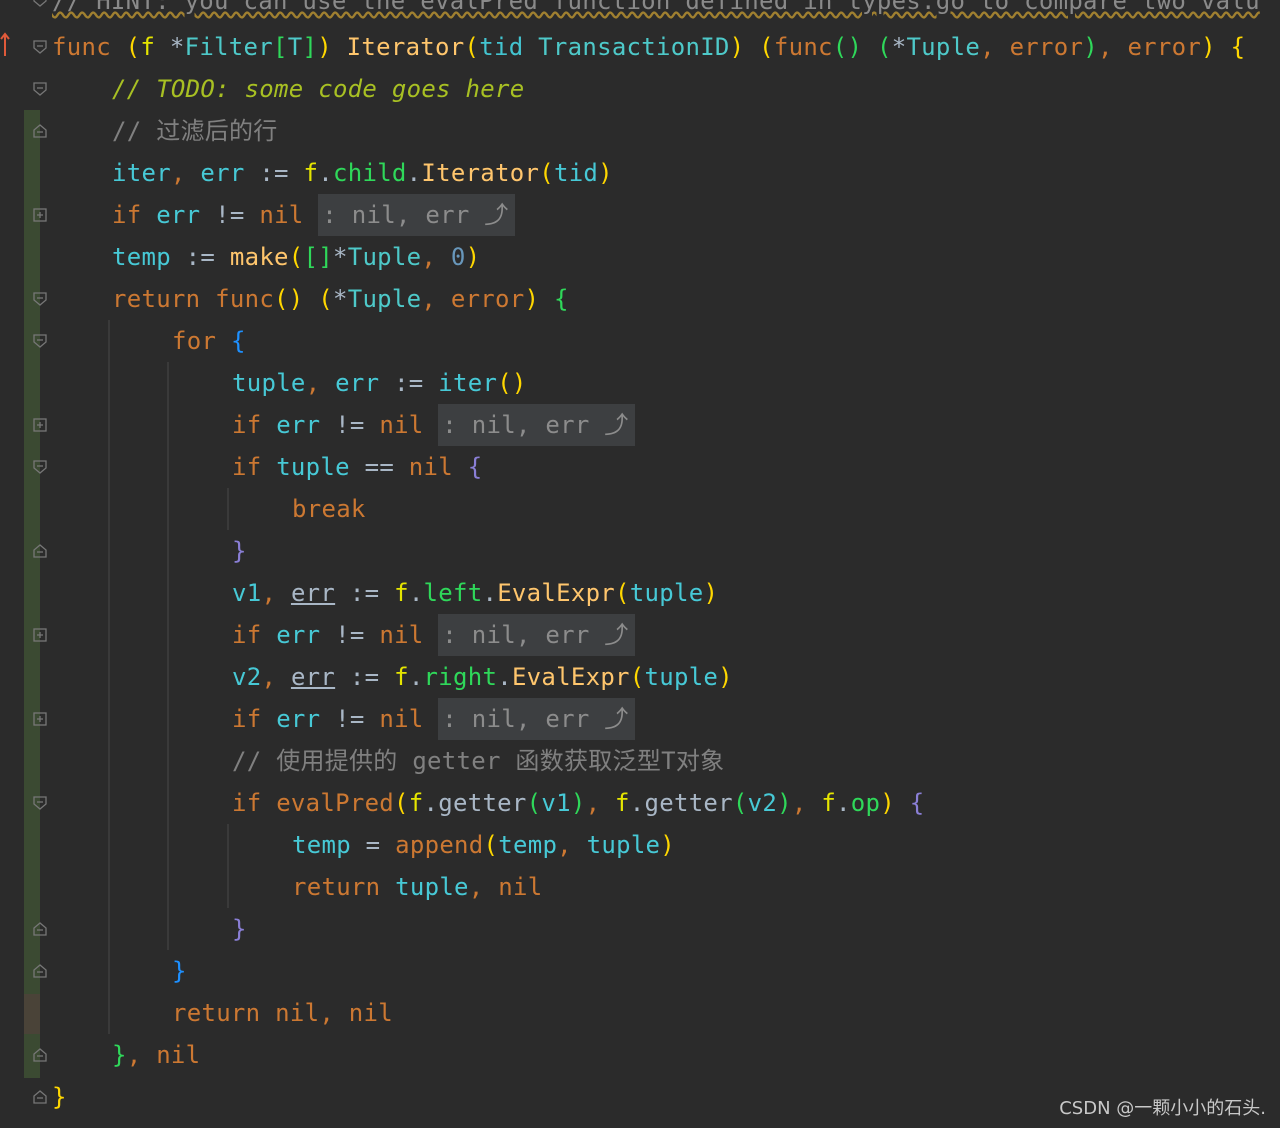  What do you see at coordinates (417, 887) in the screenshot?
I see `code-line: return tuple, nil` at bounding box center [417, 887].